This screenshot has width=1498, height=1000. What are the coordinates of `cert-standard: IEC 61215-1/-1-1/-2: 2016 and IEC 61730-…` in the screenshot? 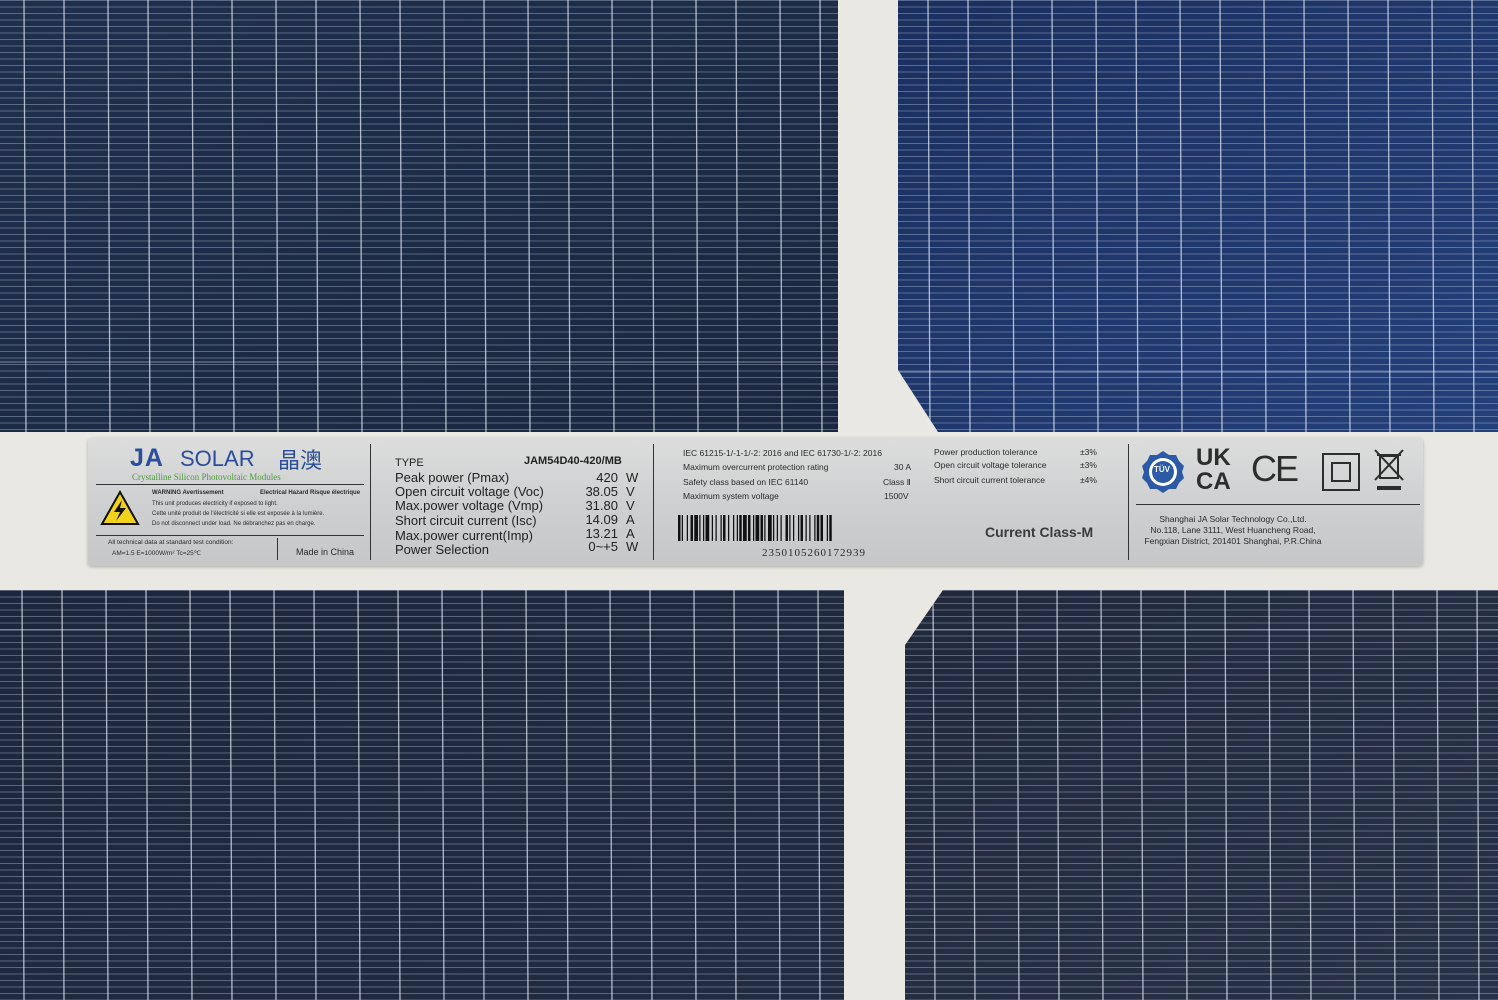 It's located at (782, 453).